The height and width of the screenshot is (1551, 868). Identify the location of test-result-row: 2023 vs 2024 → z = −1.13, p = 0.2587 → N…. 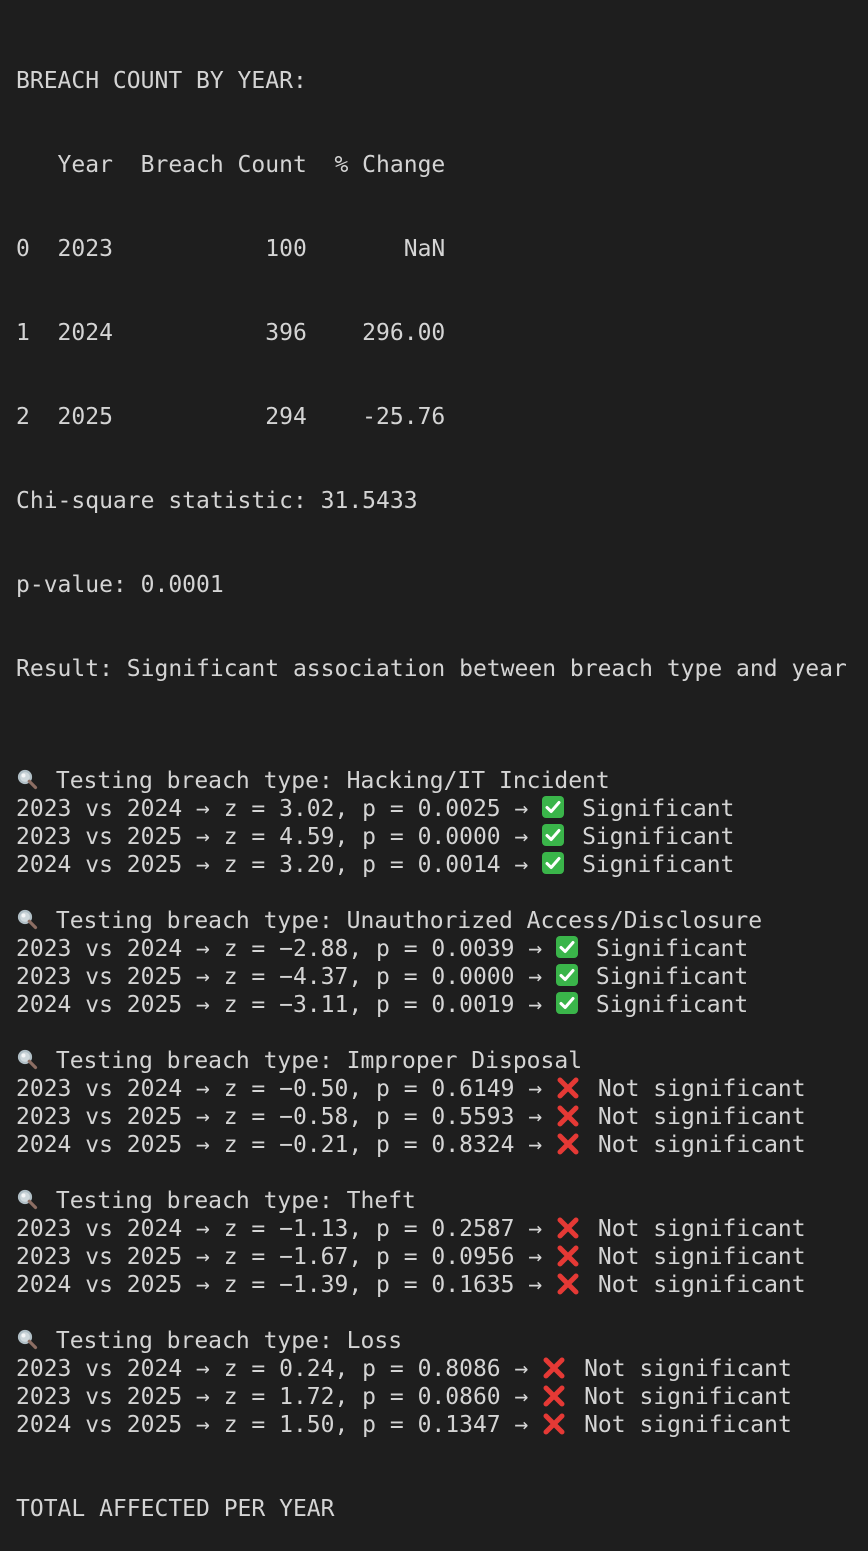
(442, 1229).